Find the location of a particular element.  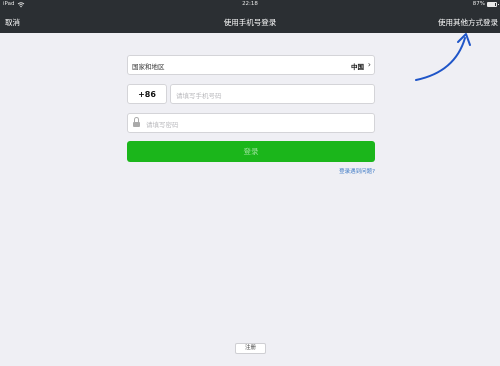

phone-placeholder: 请填写手机号码 is located at coordinates (199, 96).